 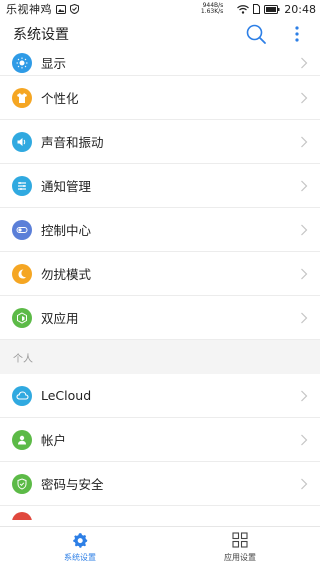 I want to click on status-bar: 乐视神鸡 944B/s 1.63K/s 20:48, so click(x=160, y=9).